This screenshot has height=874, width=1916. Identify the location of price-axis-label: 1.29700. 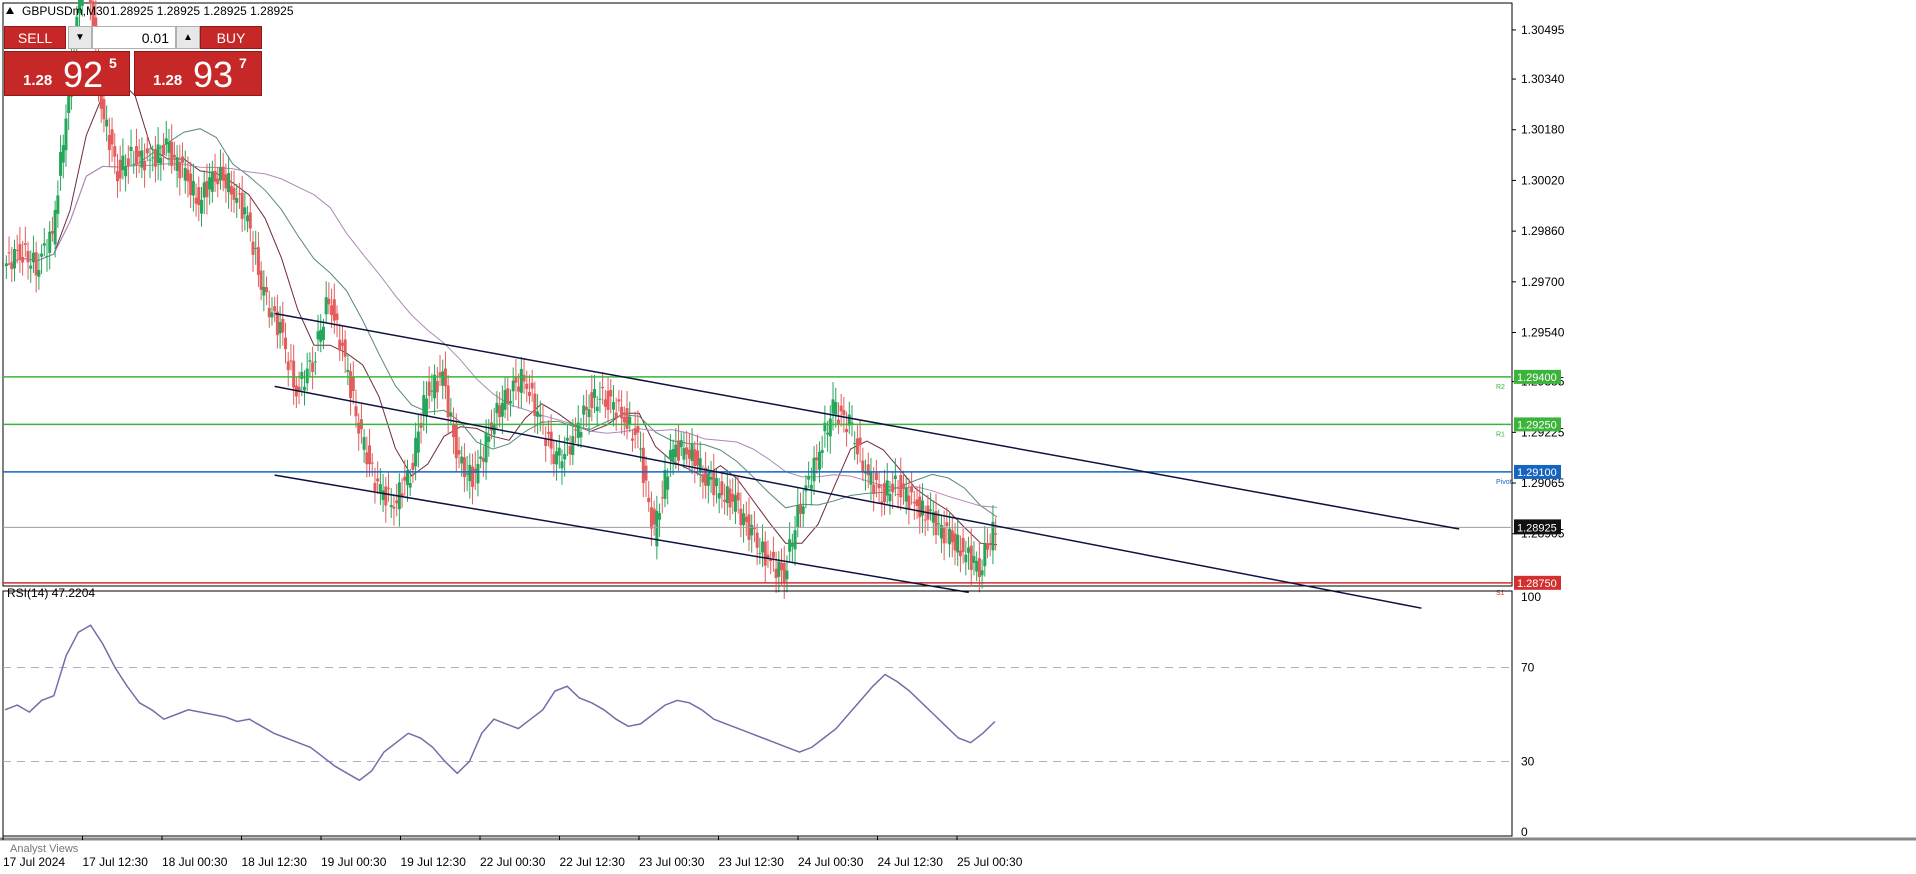
(1543, 282).